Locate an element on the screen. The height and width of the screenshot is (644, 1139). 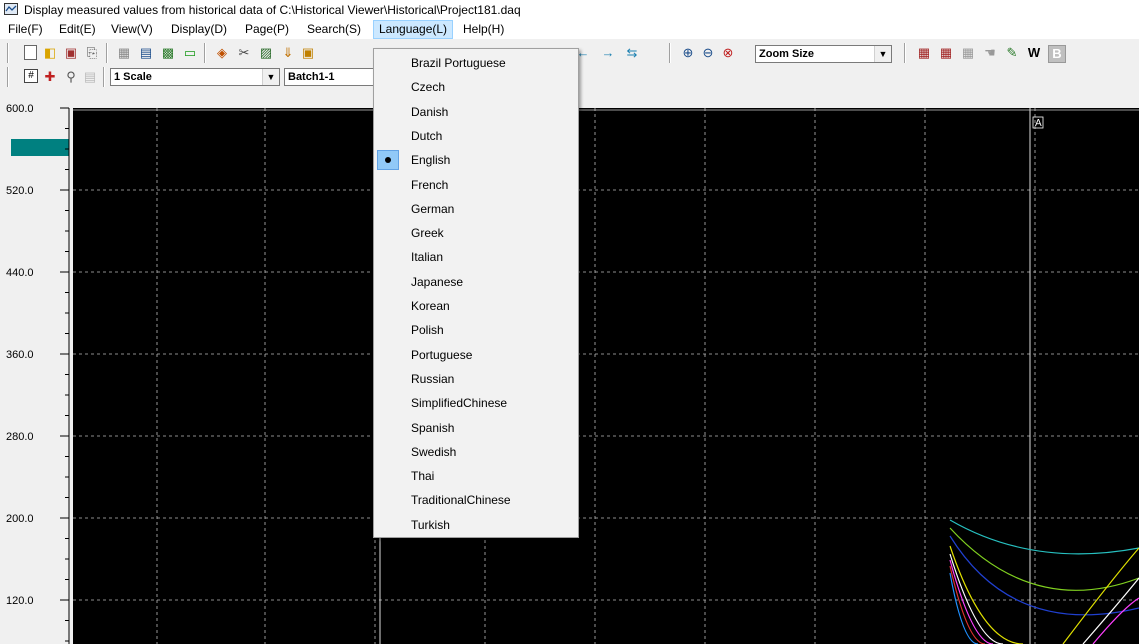
menu-view: View(V) is located at coordinates (132, 29).